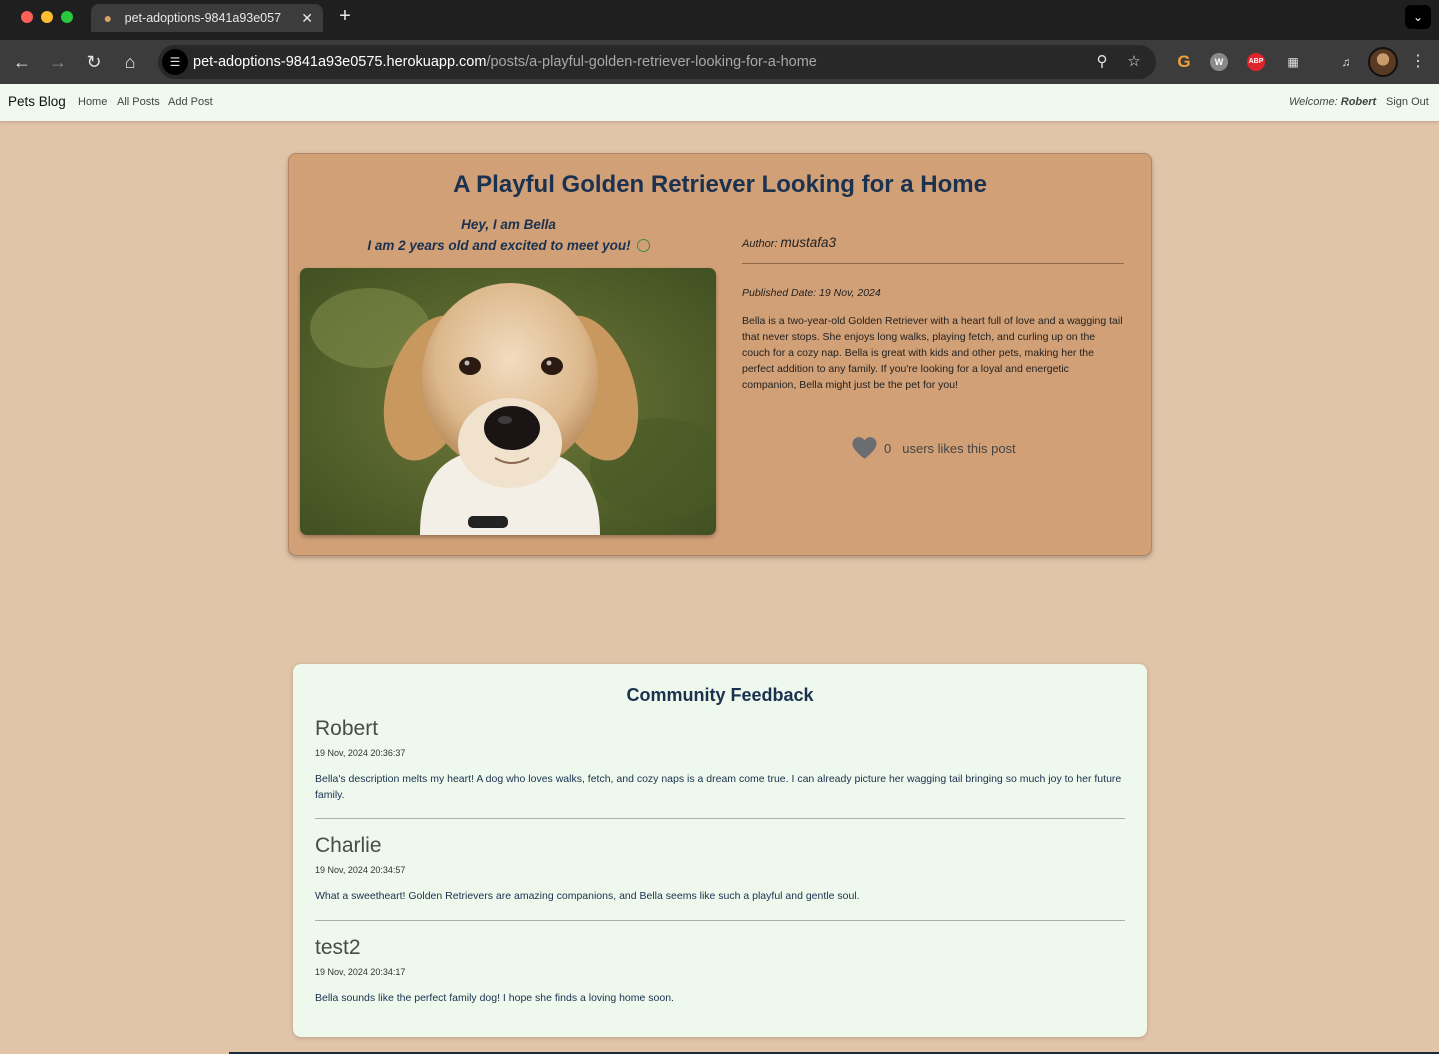 The height and width of the screenshot is (1054, 1439). What do you see at coordinates (347, 728) in the screenshot?
I see `comment-author: Robert` at bounding box center [347, 728].